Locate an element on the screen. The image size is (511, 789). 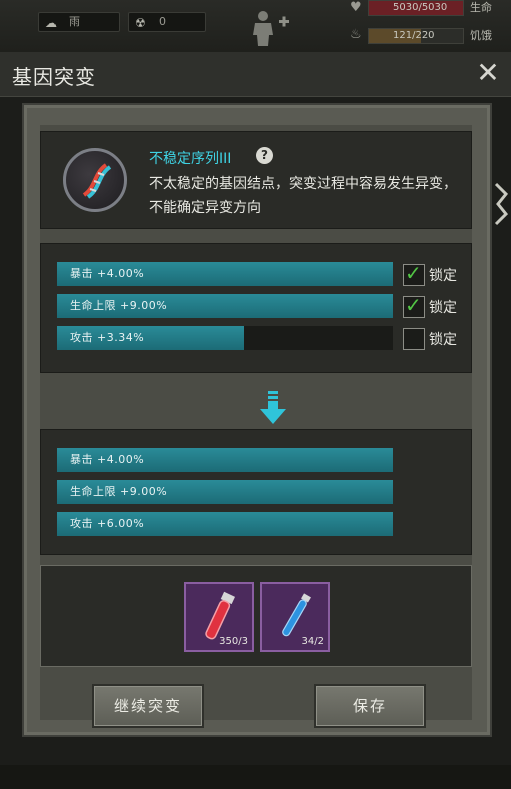
health-label: 生命 is located at coordinates (481, 7).